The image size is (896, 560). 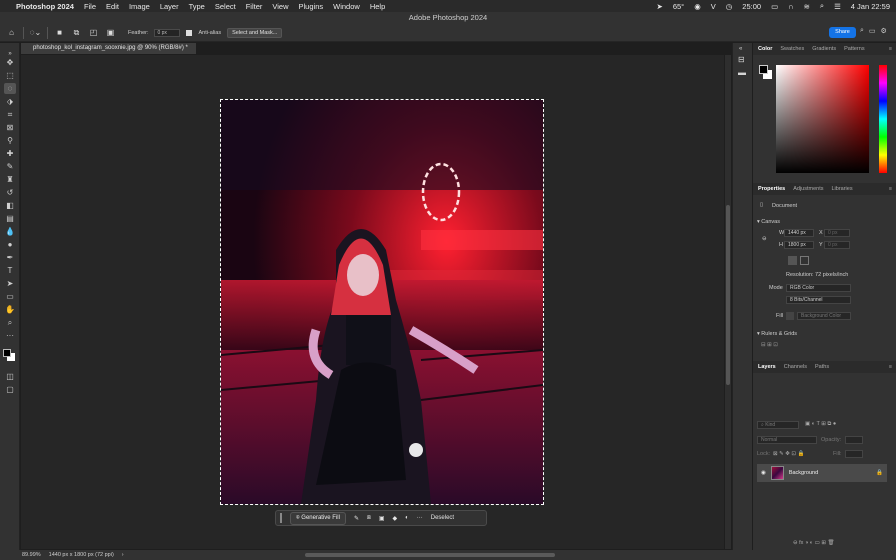 I want to click on weather-temp: 65°, so click(x=678, y=6).